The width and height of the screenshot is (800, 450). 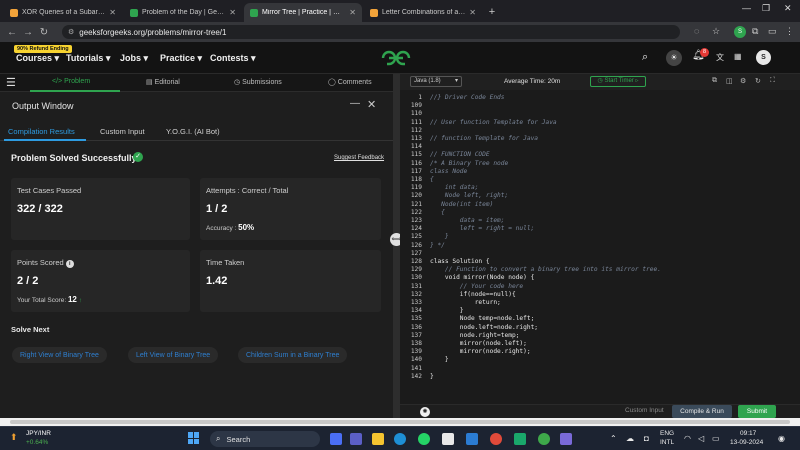 I want to click on close-panel-icon: ✕, so click(x=371, y=104).